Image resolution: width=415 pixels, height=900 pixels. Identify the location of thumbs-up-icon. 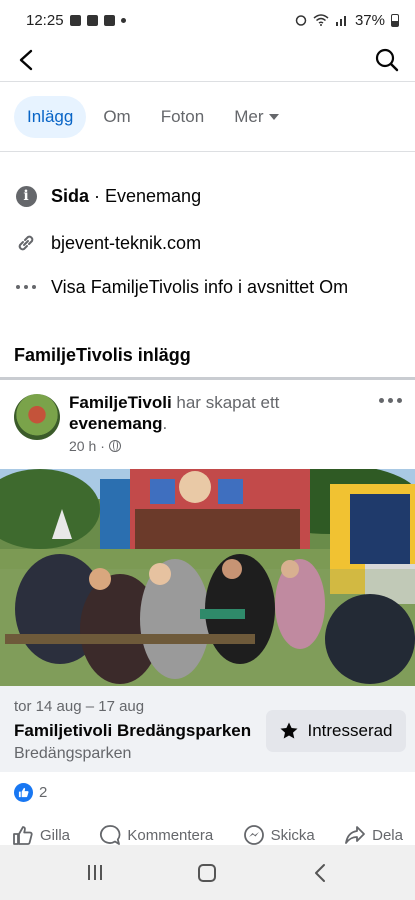
(23, 835).